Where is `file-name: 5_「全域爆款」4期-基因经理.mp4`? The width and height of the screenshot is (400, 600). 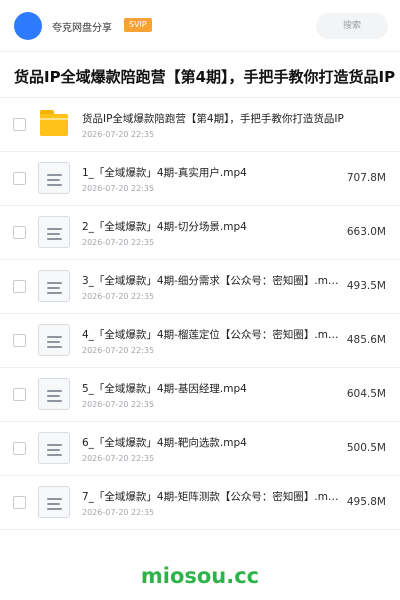 file-name: 5_「全域爆款」4期-基因经理.mp4 is located at coordinates (164, 389).